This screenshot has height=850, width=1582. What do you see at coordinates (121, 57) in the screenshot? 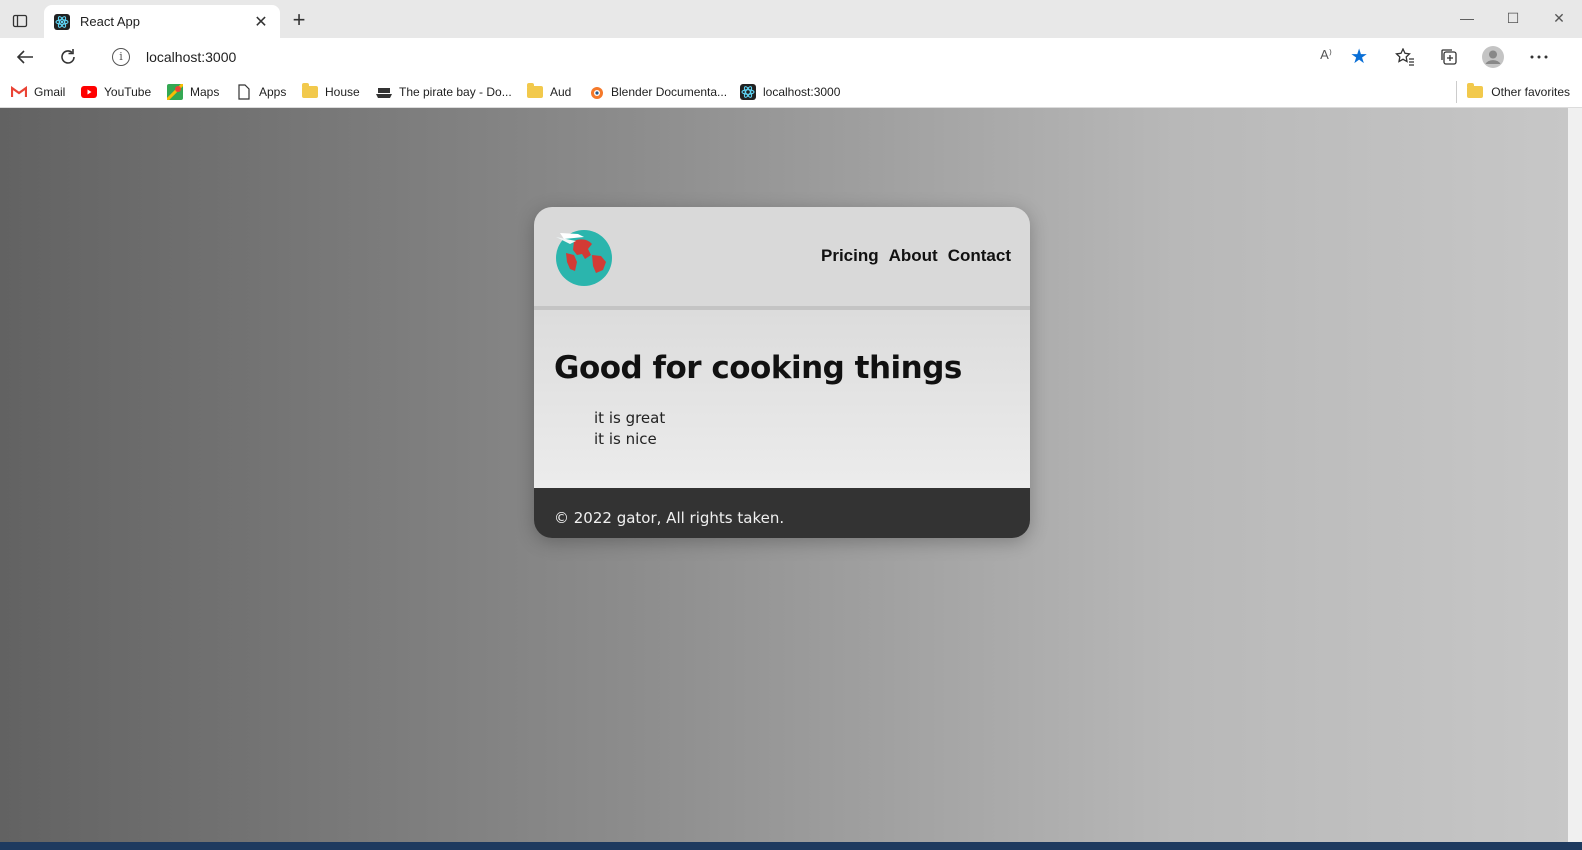
I see `site-info-icon: i` at bounding box center [121, 57].